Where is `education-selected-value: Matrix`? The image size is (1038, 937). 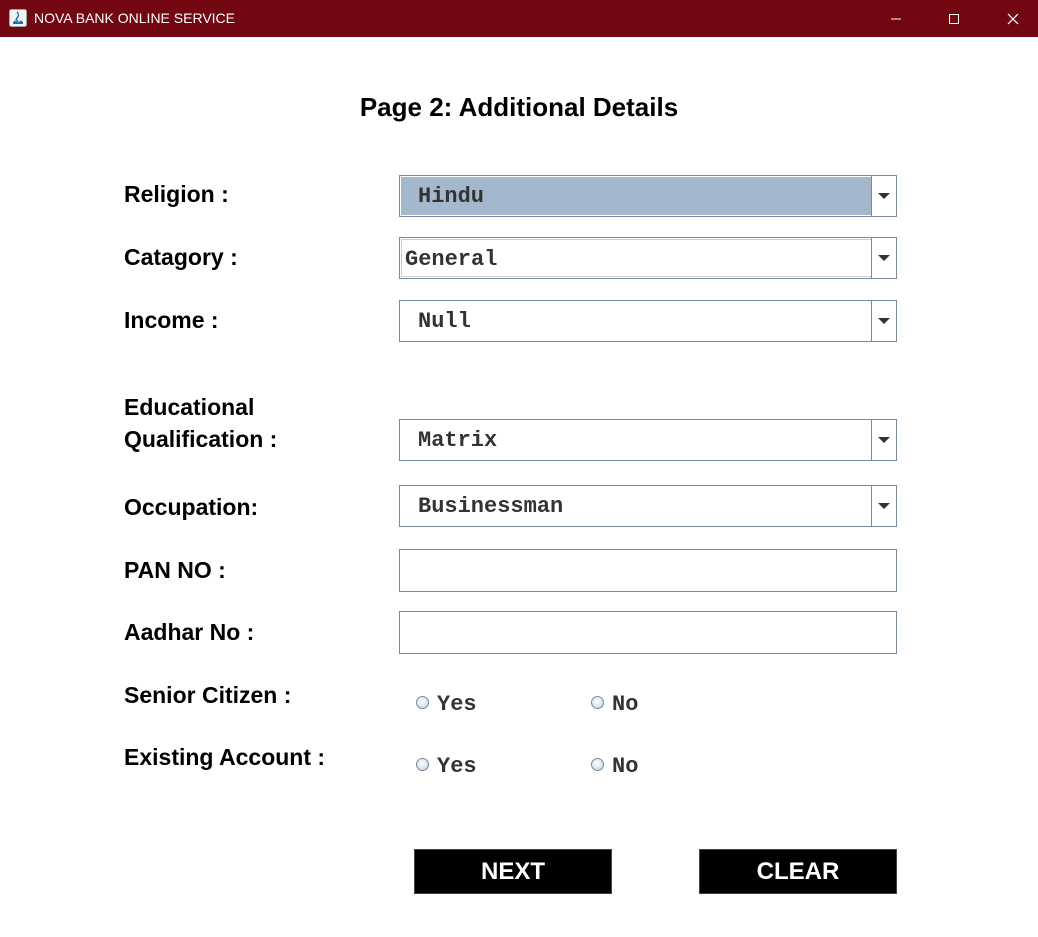
education-selected-value: Matrix is located at coordinates (458, 440).